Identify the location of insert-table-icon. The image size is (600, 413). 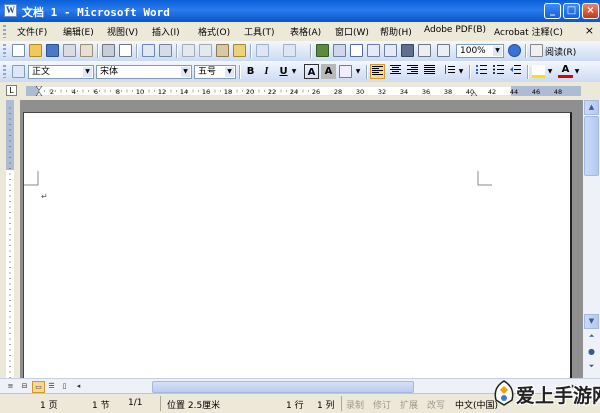
(356, 50).